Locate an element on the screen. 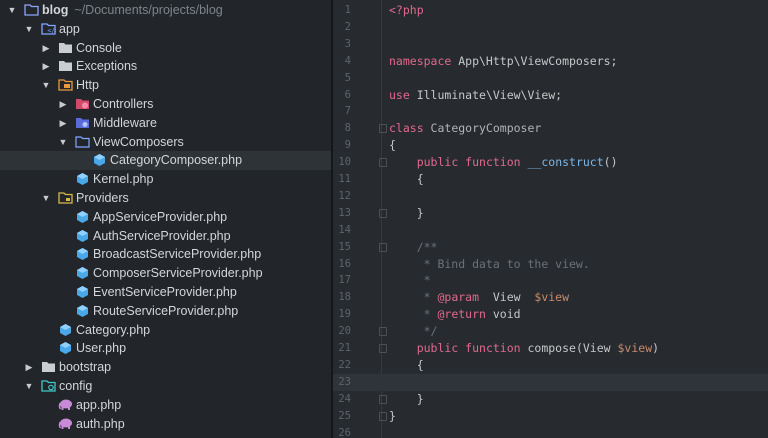 The width and height of the screenshot is (768, 438). tree-item-app: ▼ </>app is located at coordinates (165, 29).